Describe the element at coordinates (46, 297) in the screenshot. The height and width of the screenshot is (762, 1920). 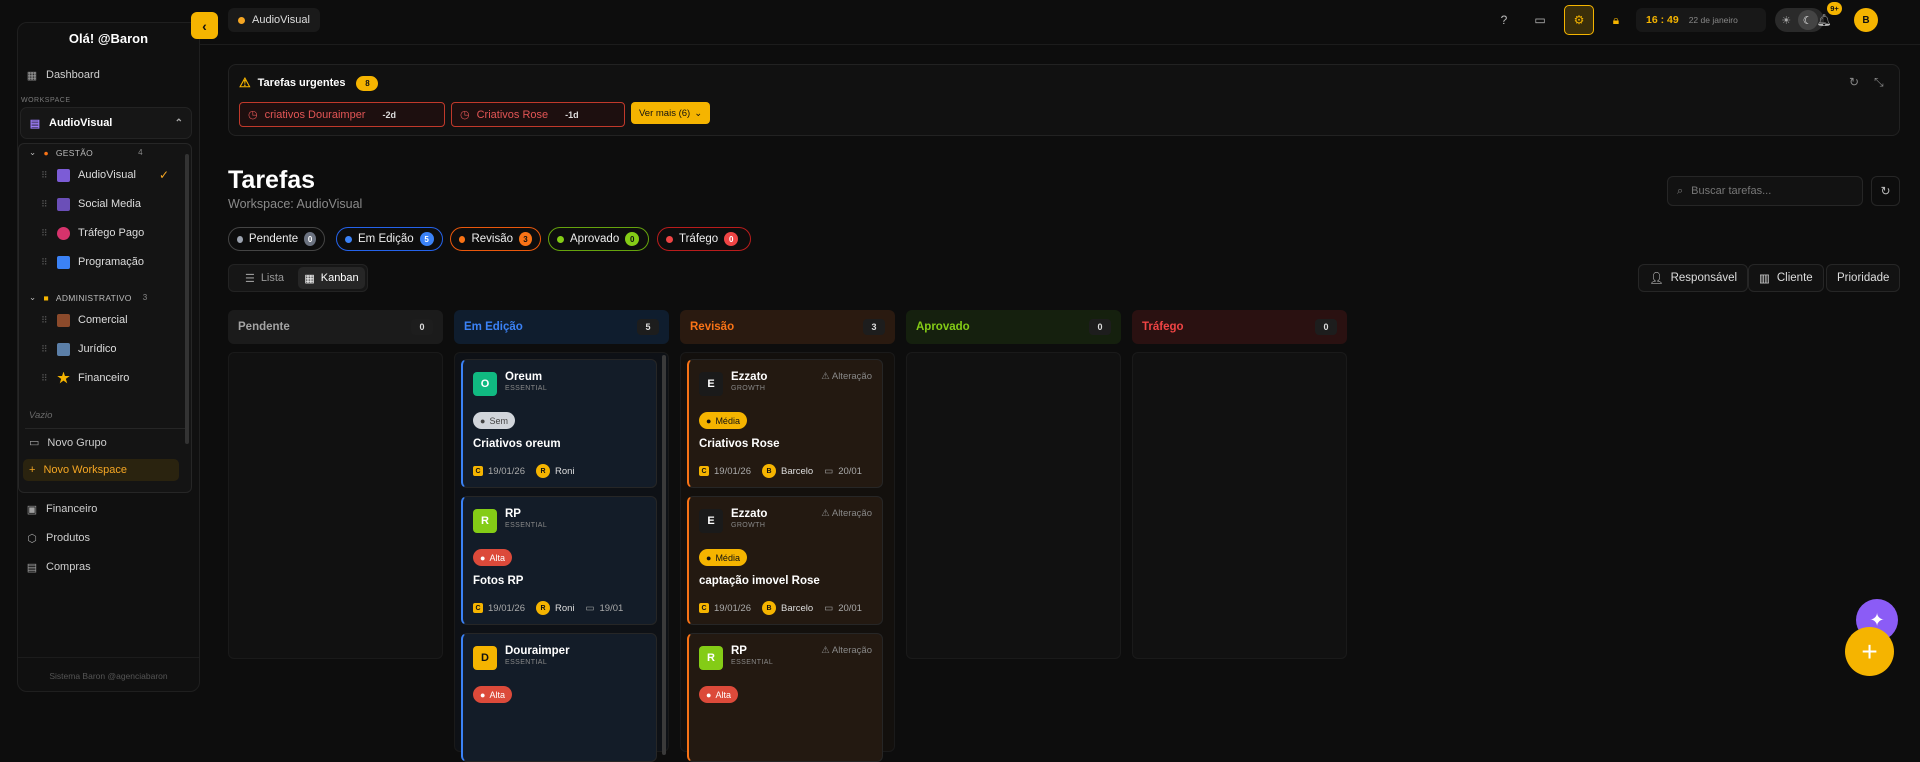
I see `folder-icon: ■` at that location.